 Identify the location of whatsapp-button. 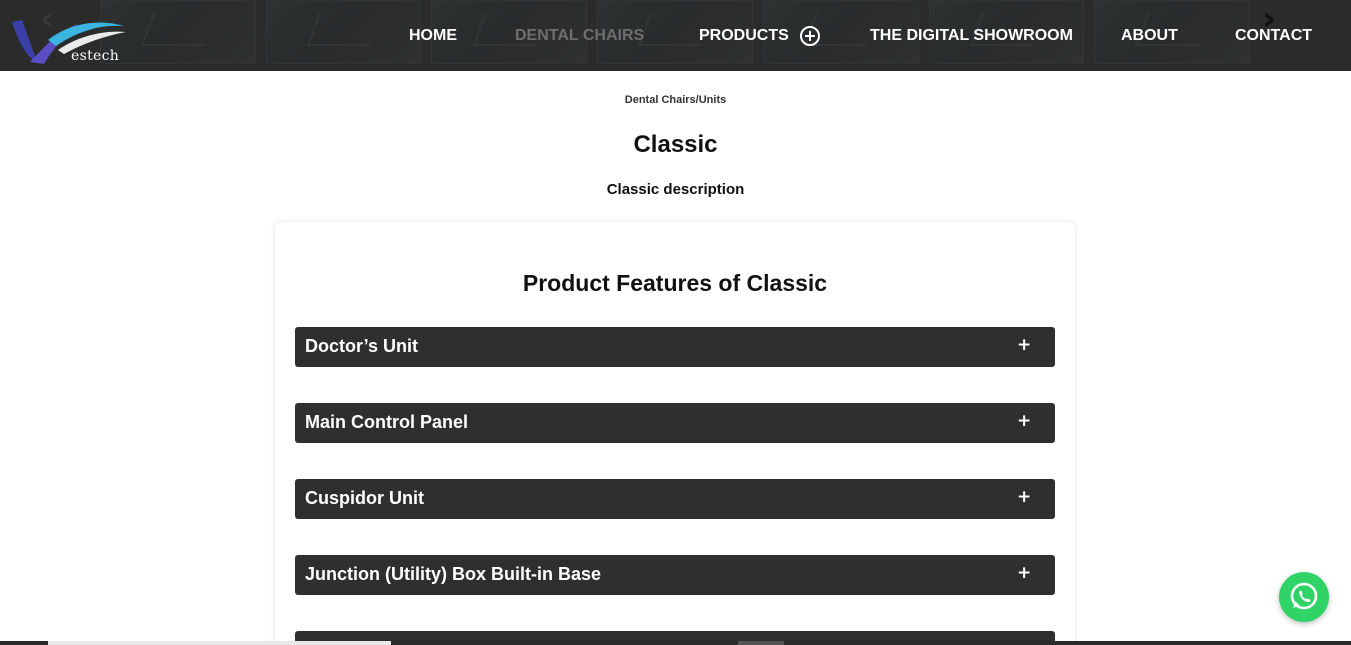
(1304, 597).